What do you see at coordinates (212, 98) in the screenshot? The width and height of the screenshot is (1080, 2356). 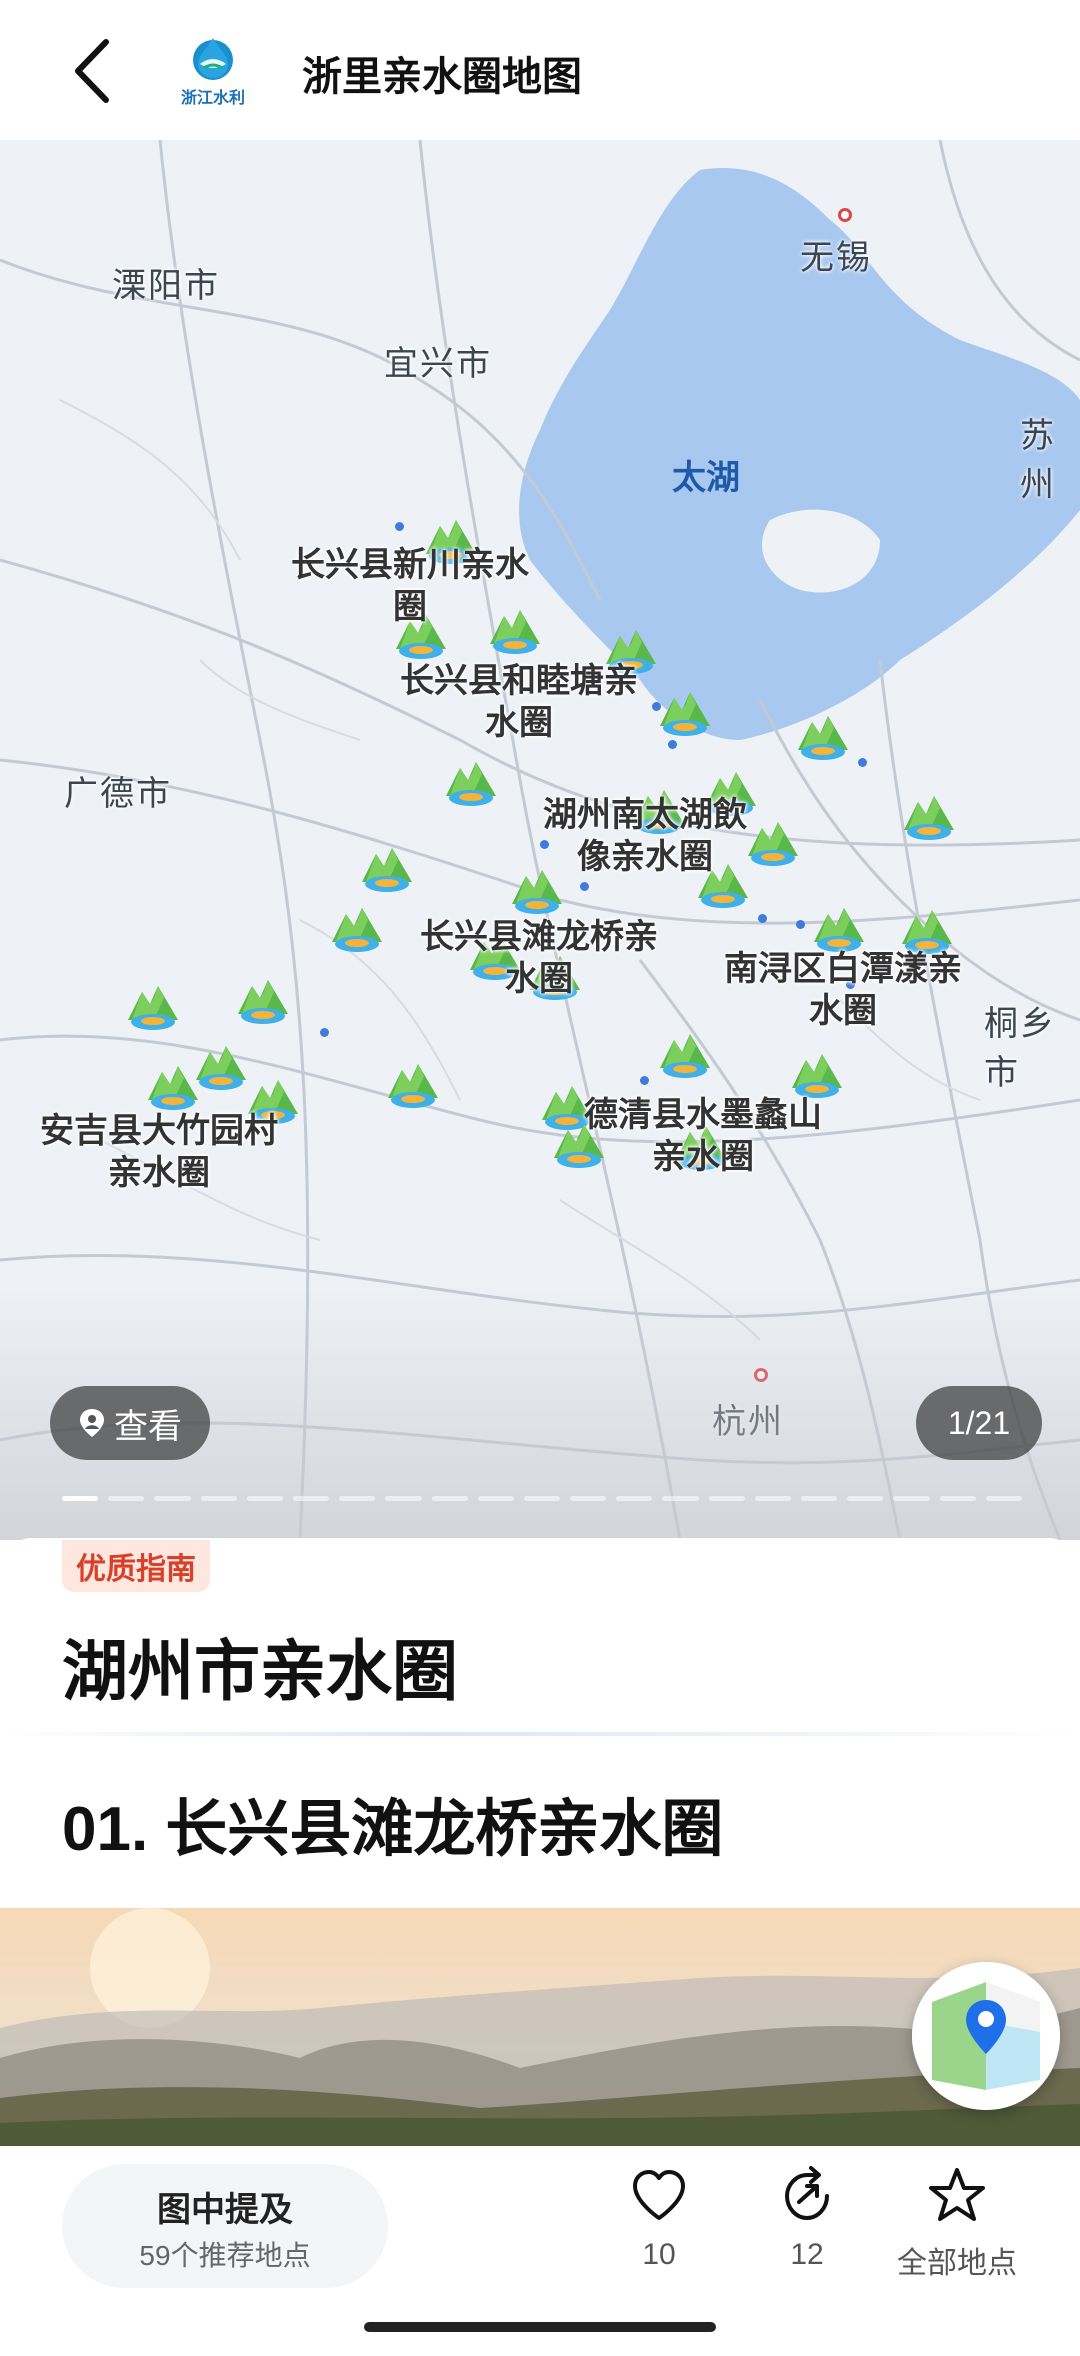 I see `logo-text: 浙江水利` at bounding box center [212, 98].